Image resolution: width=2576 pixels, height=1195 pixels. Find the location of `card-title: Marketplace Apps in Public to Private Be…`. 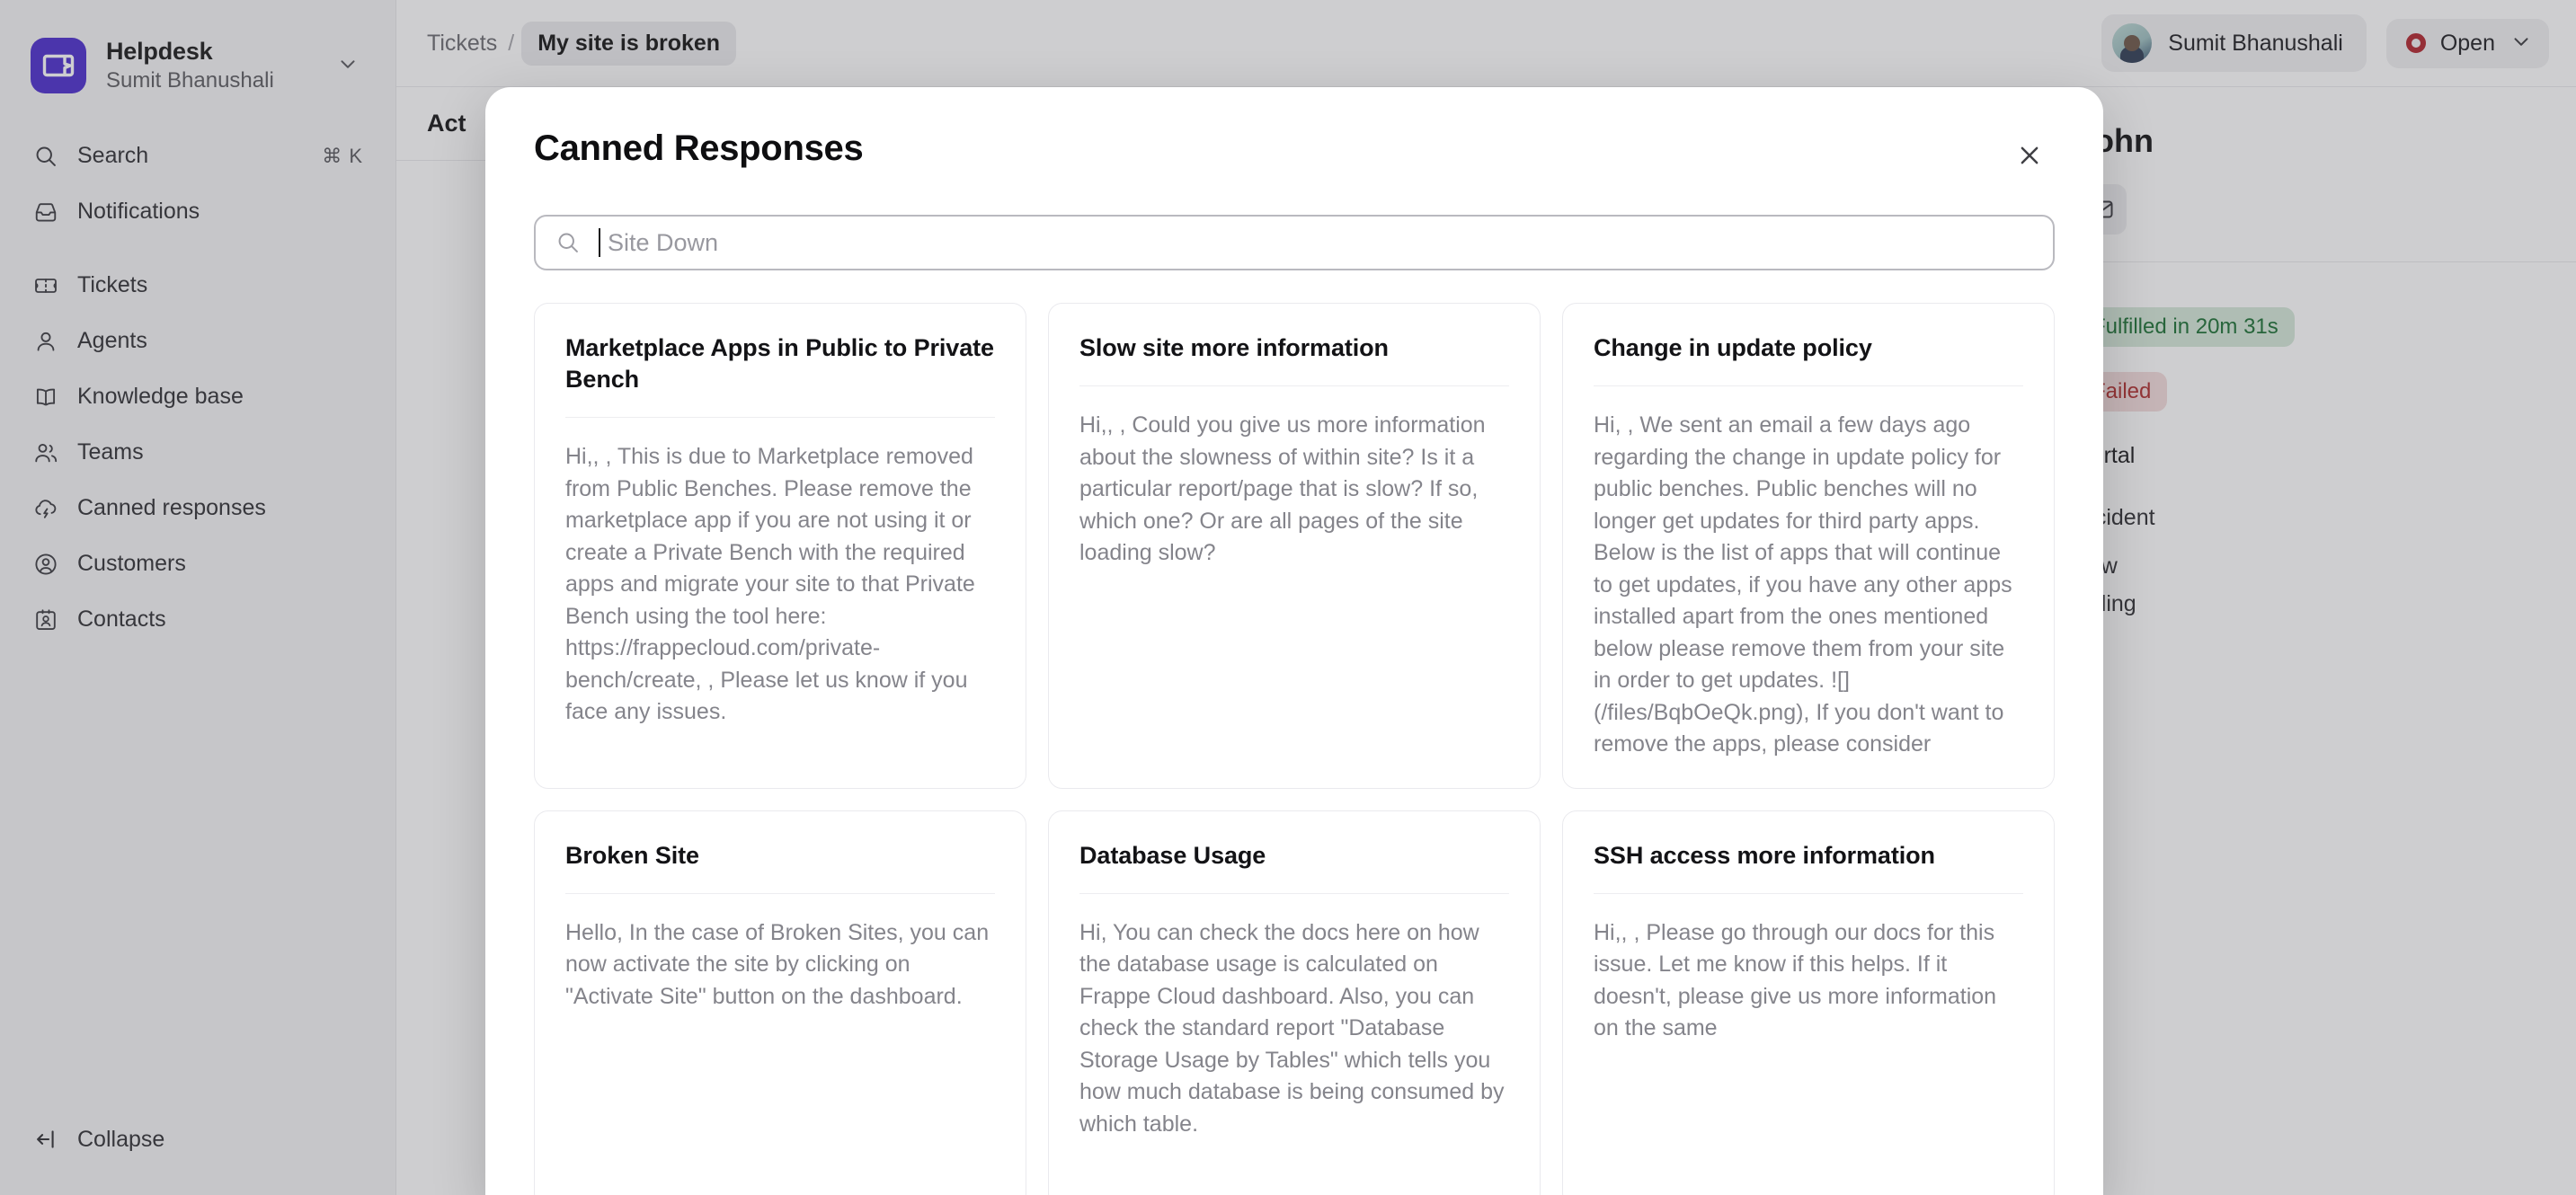

card-title: Marketplace Apps in Public to Private Be… is located at coordinates (779, 364).